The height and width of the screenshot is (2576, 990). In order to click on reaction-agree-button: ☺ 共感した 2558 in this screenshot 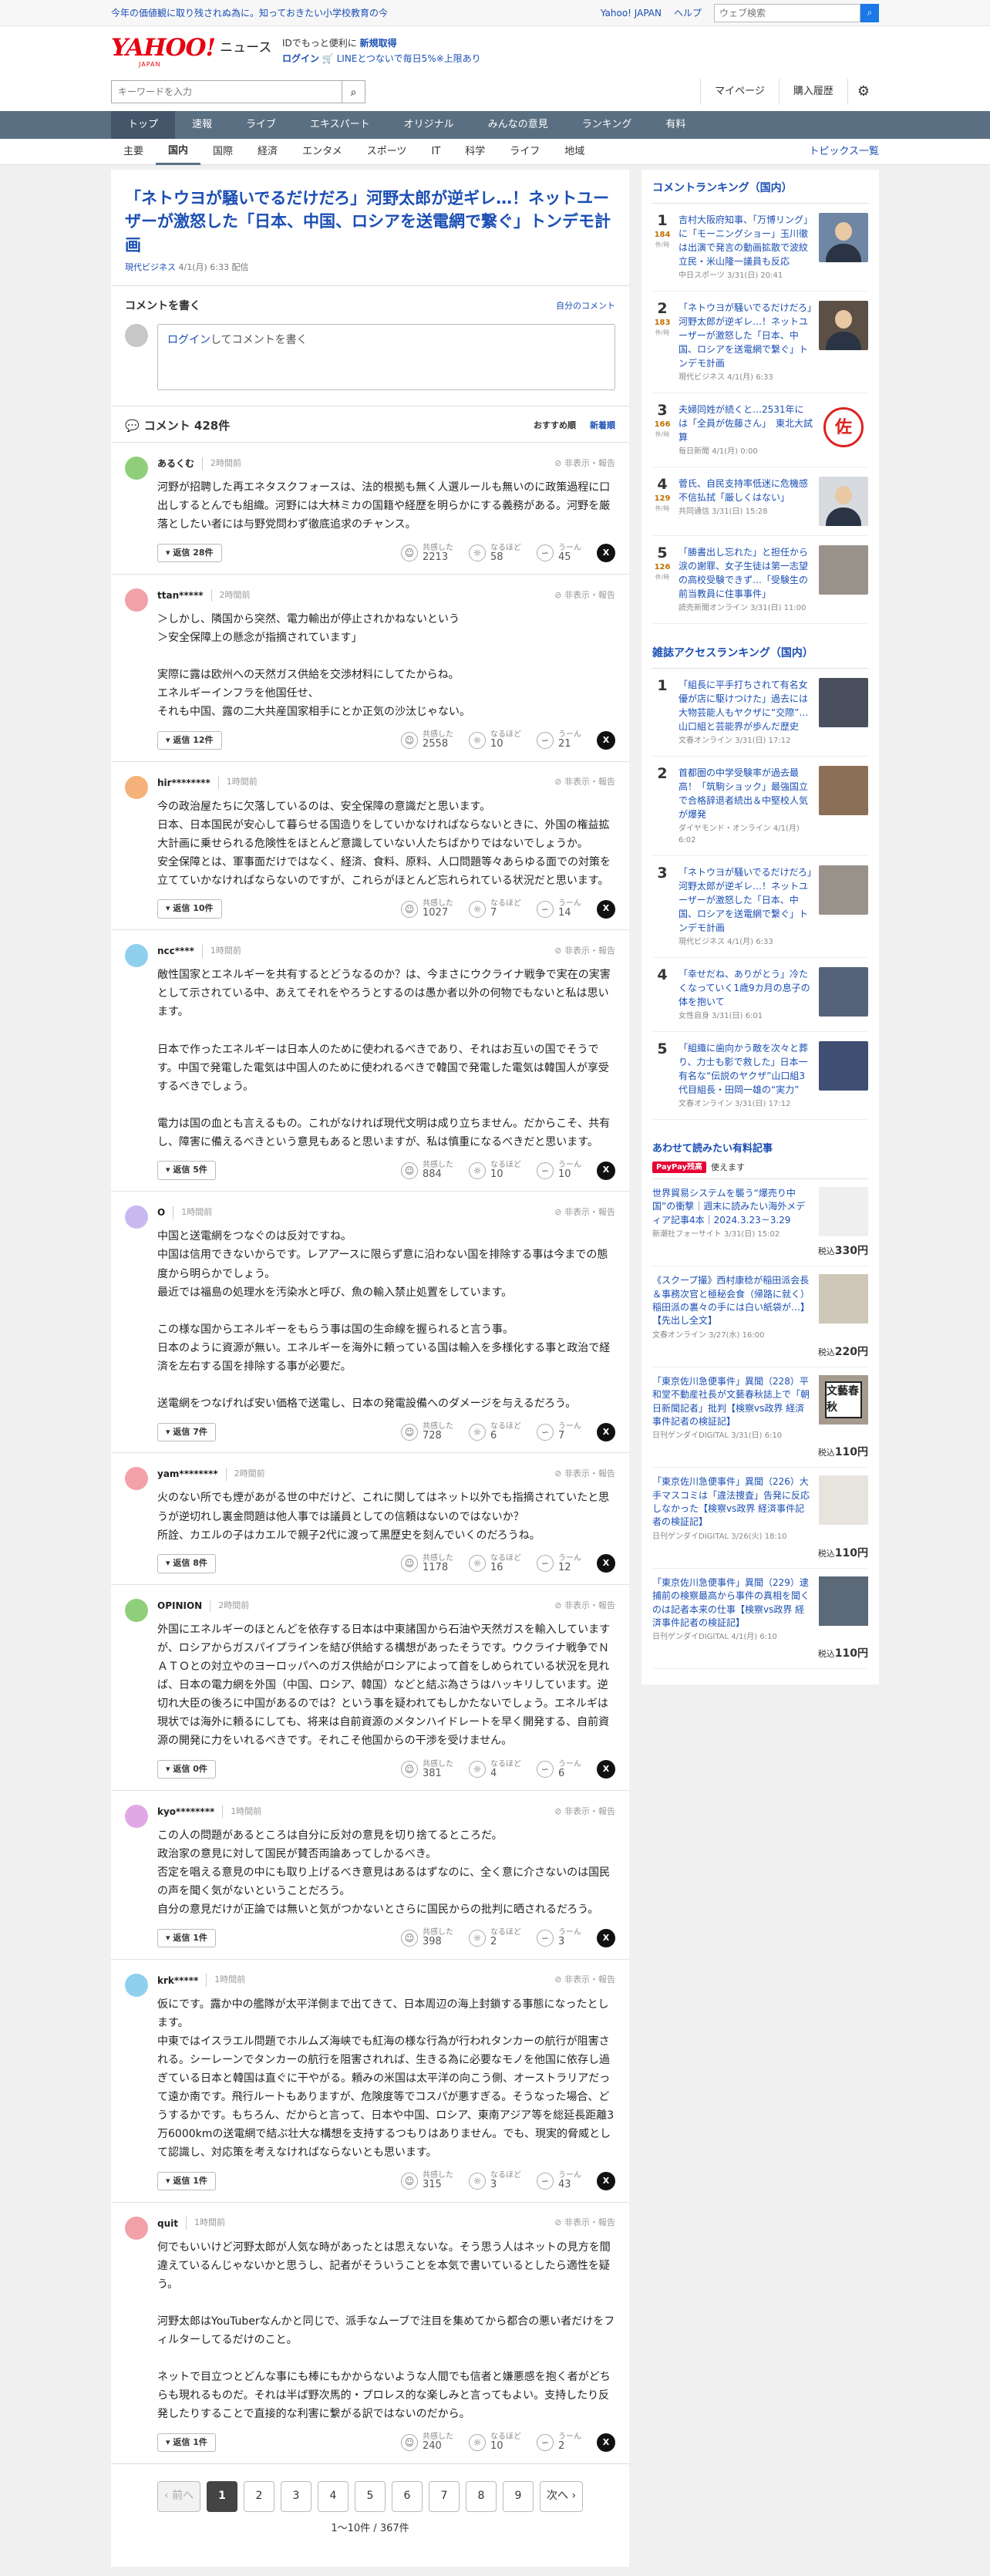, I will do `click(427, 740)`.